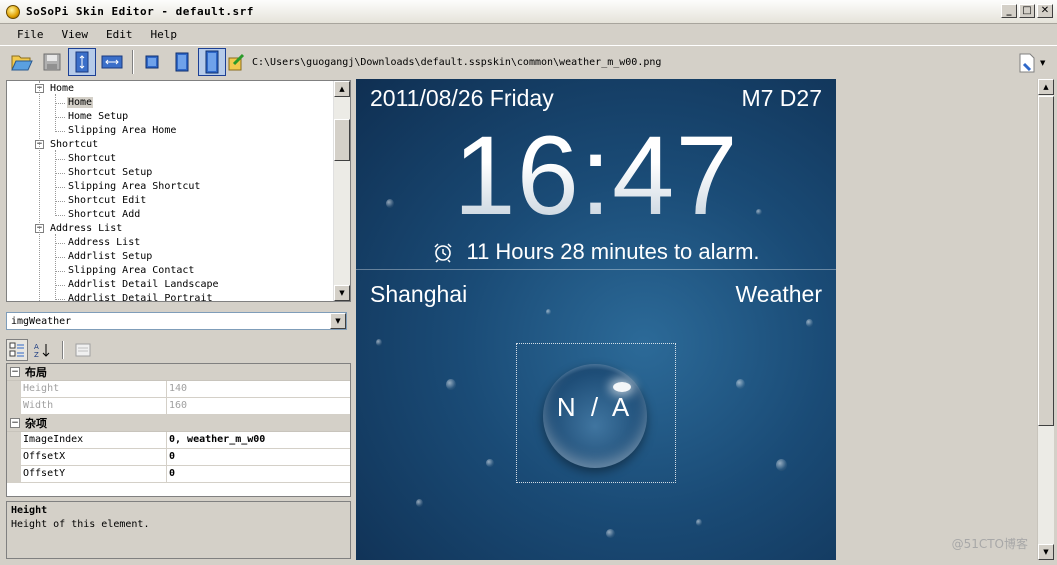 The image size is (1057, 565). What do you see at coordinates (94, 406) in the screenshot?
I see `property-name: Width` at bounding box center [94, 406].